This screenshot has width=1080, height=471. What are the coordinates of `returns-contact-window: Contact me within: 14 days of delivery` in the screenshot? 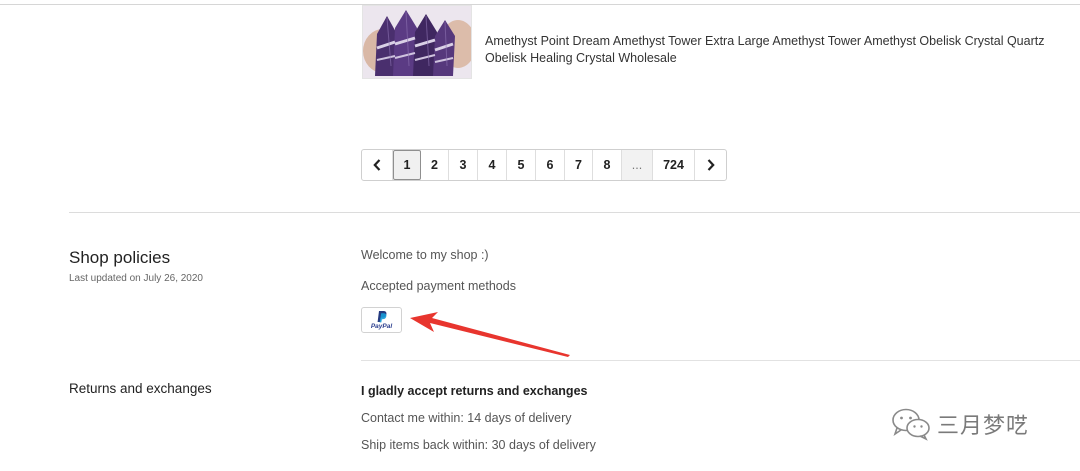 It's located at (466, 418).